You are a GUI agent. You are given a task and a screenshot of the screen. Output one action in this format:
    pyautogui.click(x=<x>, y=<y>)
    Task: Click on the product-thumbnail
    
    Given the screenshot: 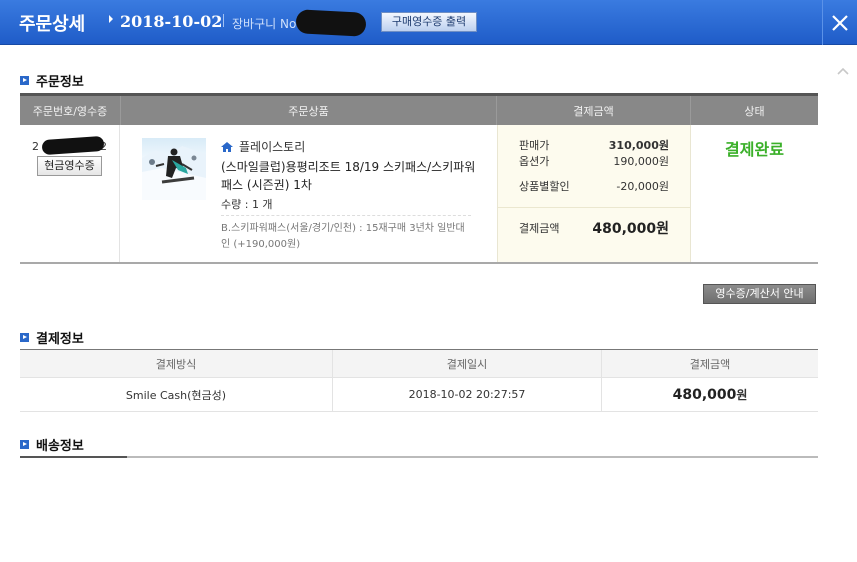 What is the action you would take?
    pyautogui.click(x=174, y=169)
    